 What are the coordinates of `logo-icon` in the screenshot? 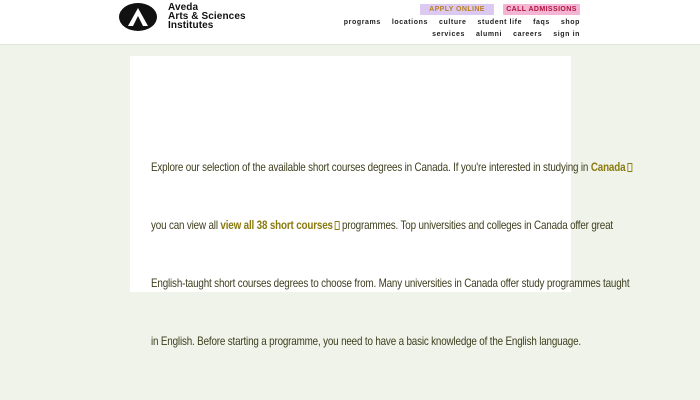 It's located at (138, 17).